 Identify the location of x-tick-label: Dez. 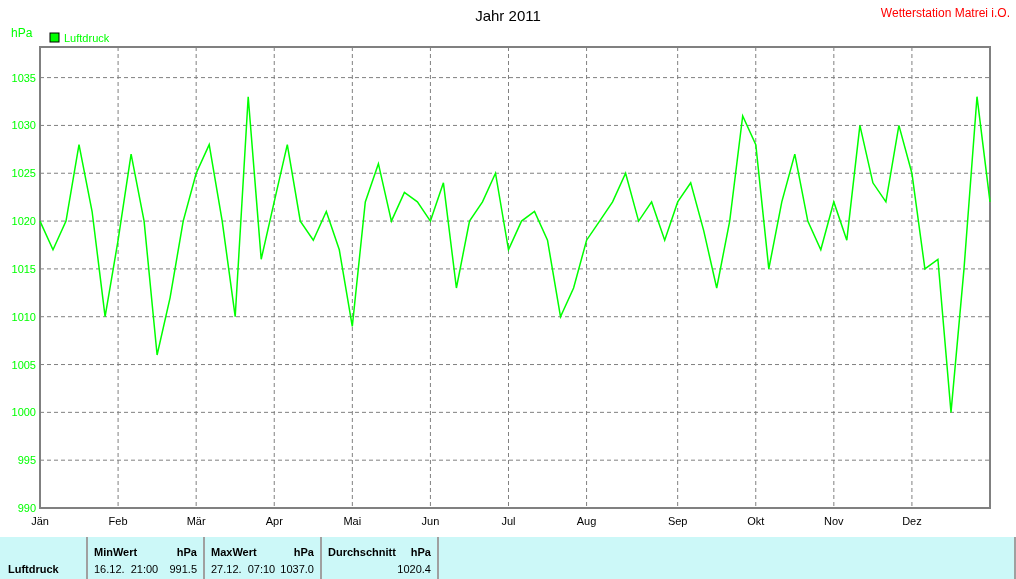
(912, 521).